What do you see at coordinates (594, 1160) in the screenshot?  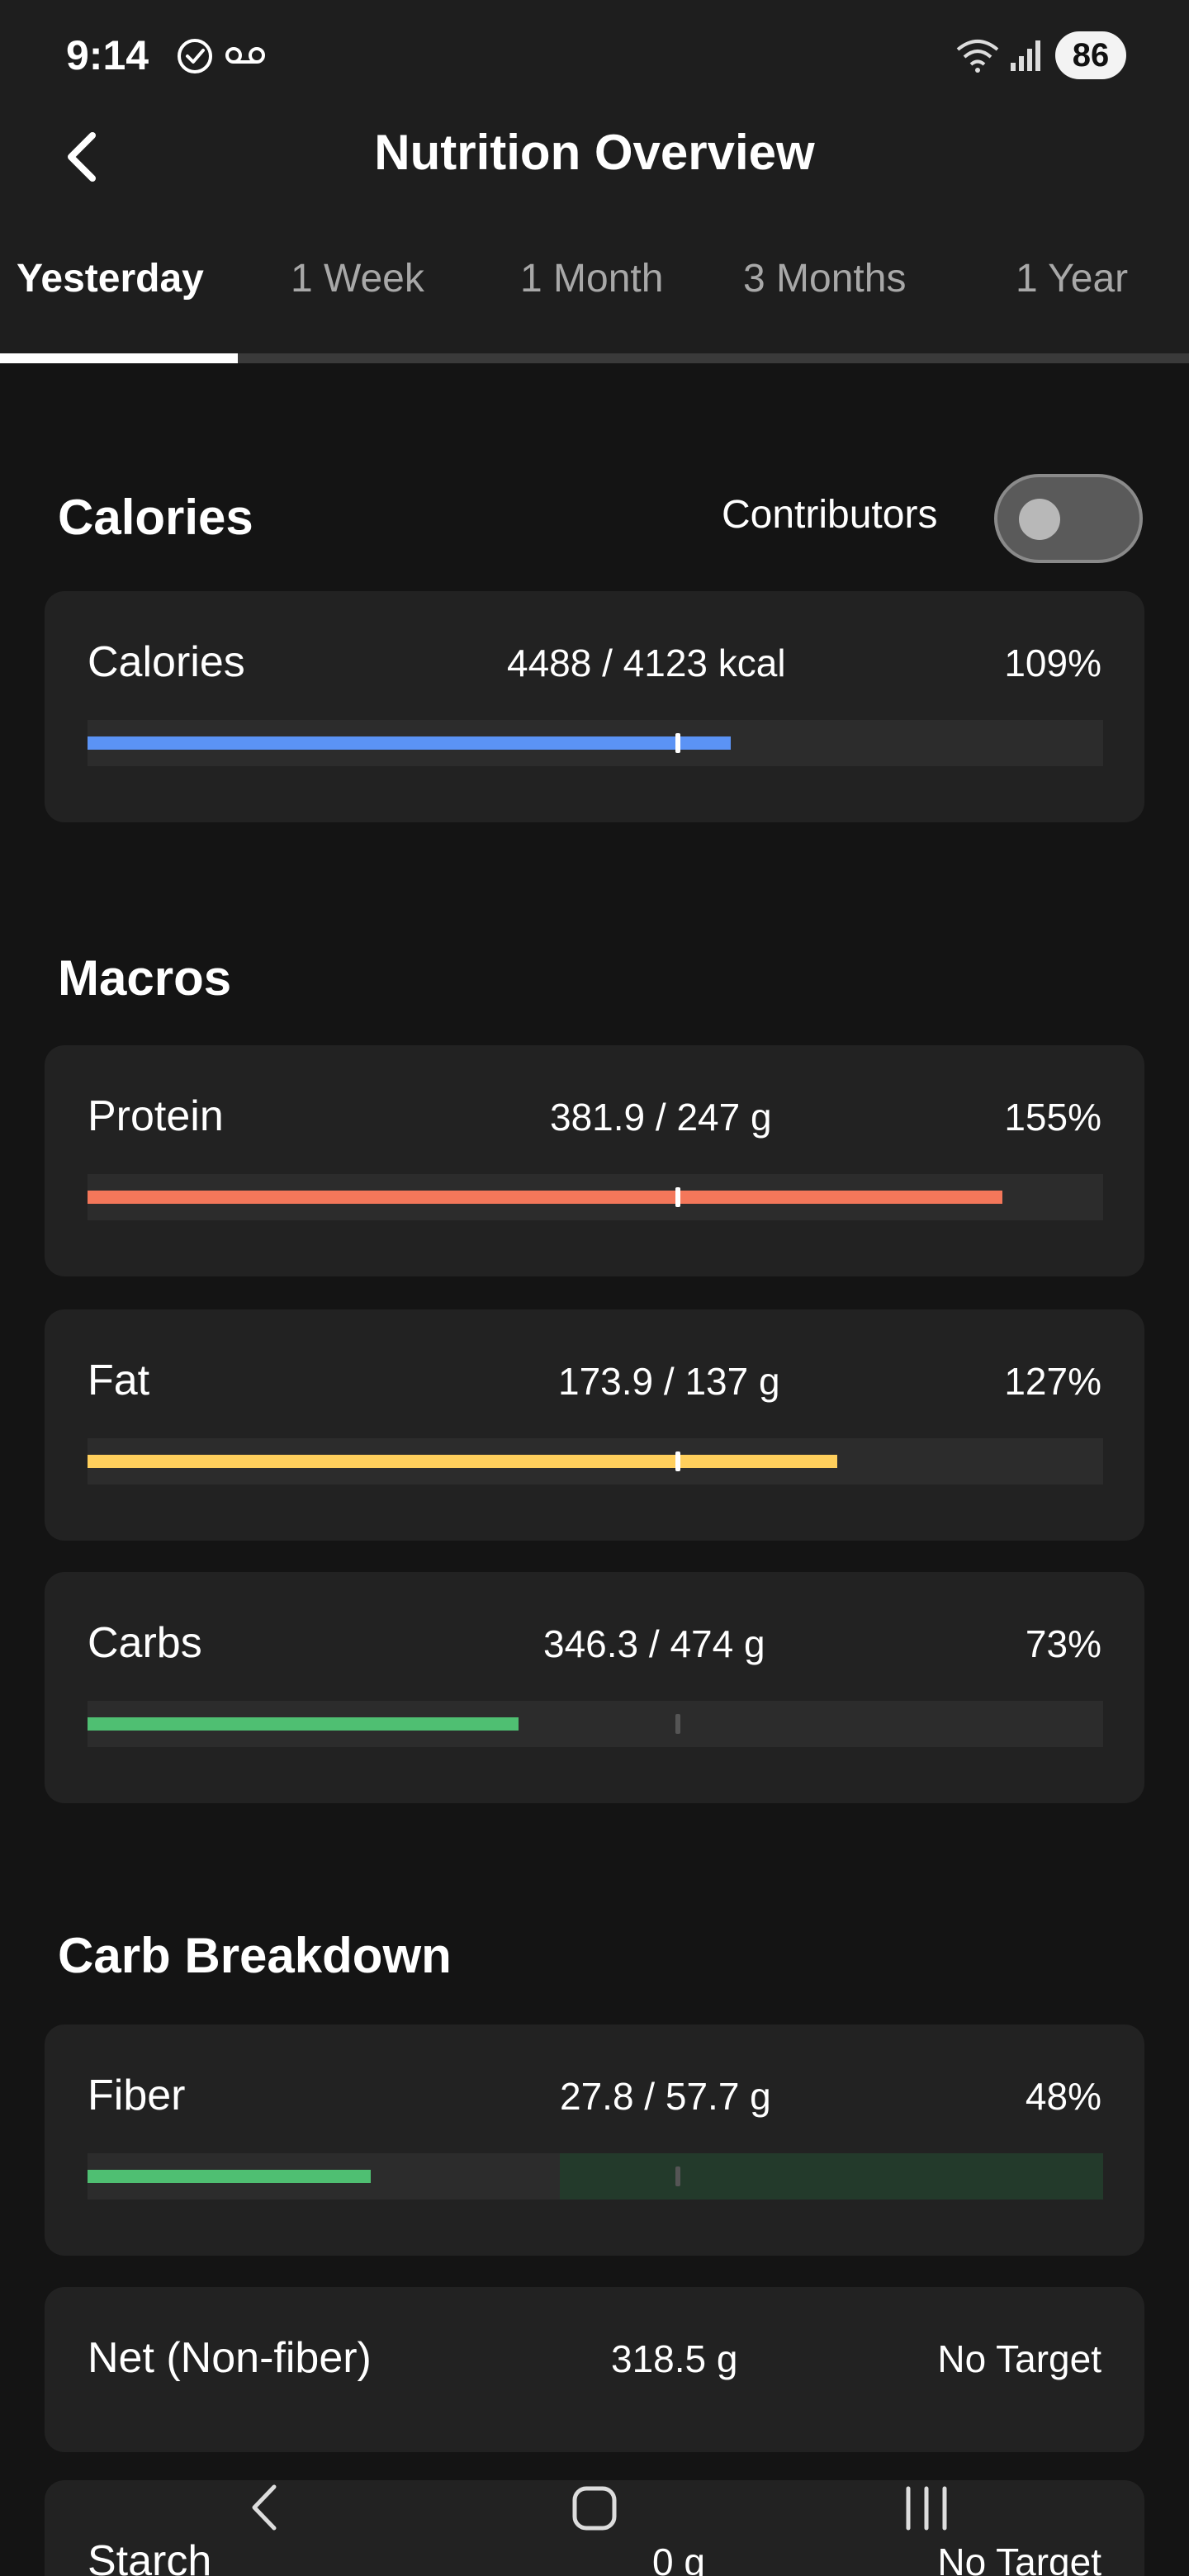 I see `macro-card-protein: Protein 381.9 / 247 g 155%` at bounding box center [594, 1160].